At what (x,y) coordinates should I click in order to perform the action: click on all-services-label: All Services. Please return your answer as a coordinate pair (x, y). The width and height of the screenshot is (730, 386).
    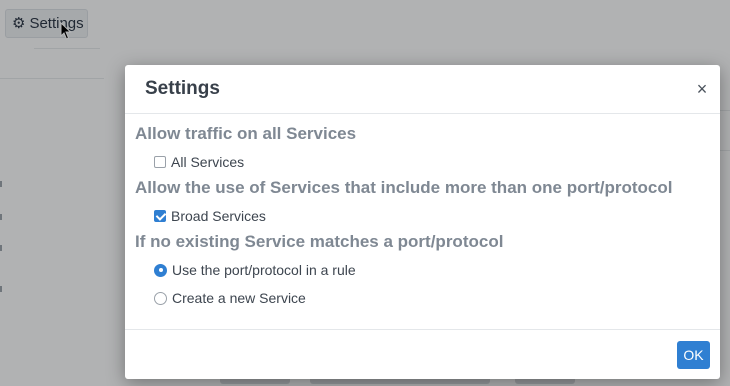
    Looking at the image, I should click on (208, 162).